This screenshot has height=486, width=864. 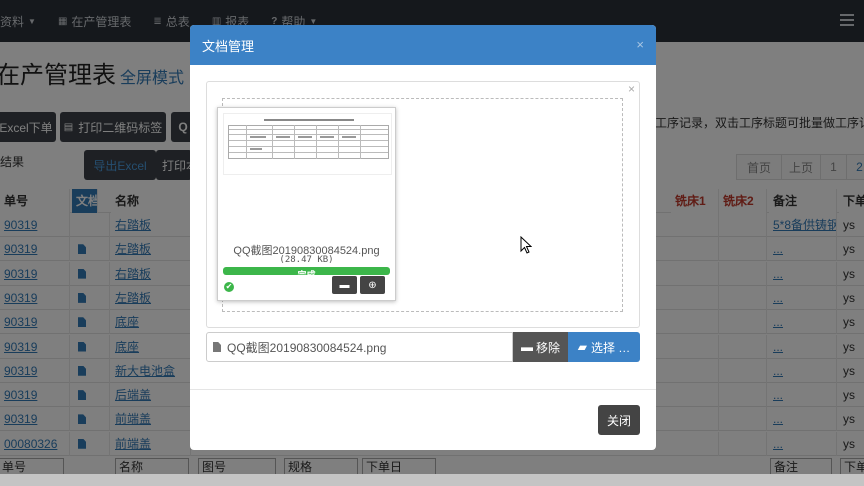 What do you see at coordinates (423, 389) in the screenshot?
I see `modal-footer-divider` at bounding box center [423, 389].